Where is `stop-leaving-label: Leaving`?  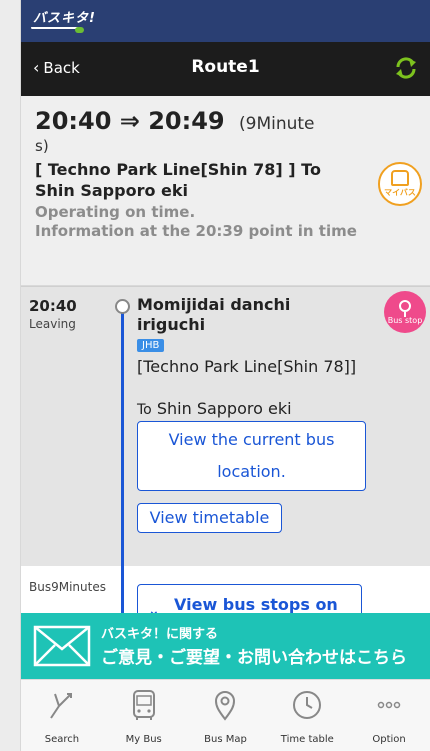
stop-leaving-label: Leaving is located at coordinates (52, 324).